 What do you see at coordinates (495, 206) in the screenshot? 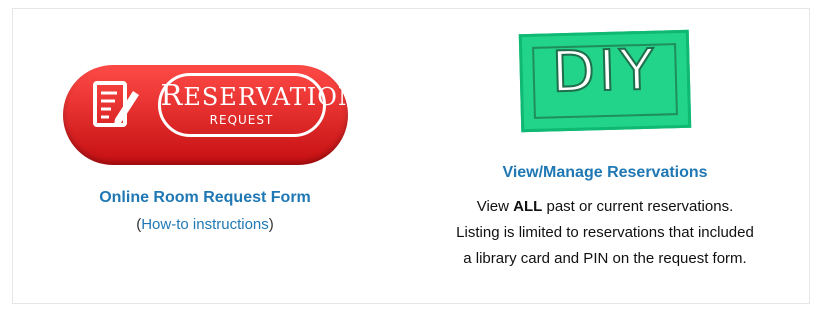
I see `description-line-1-pre: View` at bounding box center [495, 206].